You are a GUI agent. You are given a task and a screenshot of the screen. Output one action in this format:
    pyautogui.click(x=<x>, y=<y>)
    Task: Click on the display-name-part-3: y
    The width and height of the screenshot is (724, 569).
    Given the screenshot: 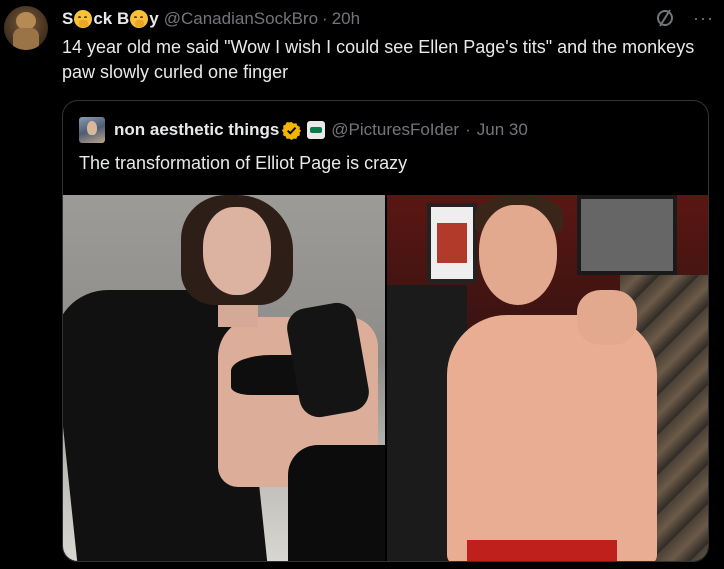 What is the action you would take?
    pyautogui.click(x=154, y=18)
    